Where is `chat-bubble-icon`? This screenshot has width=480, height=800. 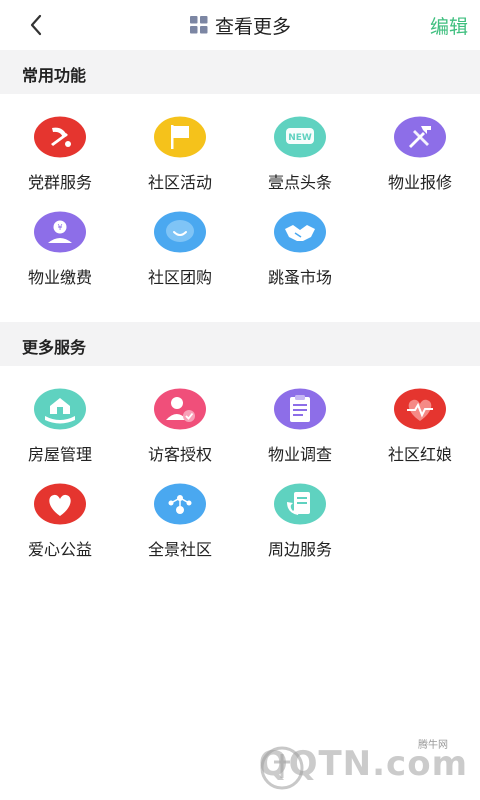
chat-bubble-icon is located at coordinates (180, 232).